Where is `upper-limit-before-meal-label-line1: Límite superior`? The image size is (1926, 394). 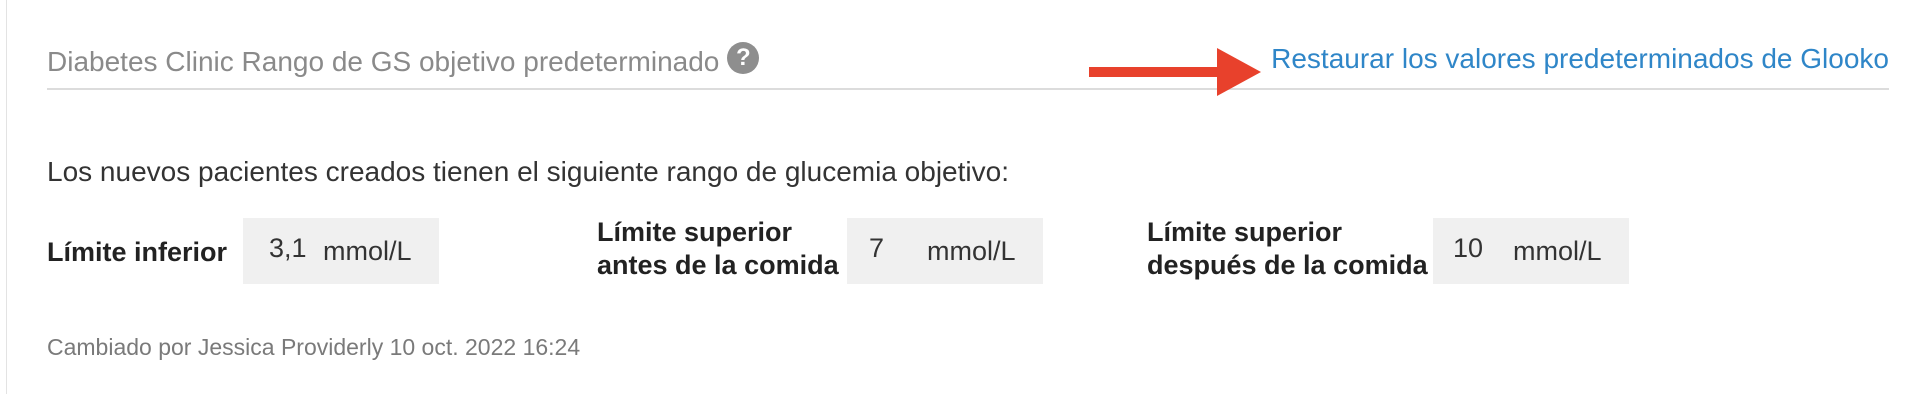 upper-limit-before-meal-label-line1: Límite superior is located at coordinates (695, 232).